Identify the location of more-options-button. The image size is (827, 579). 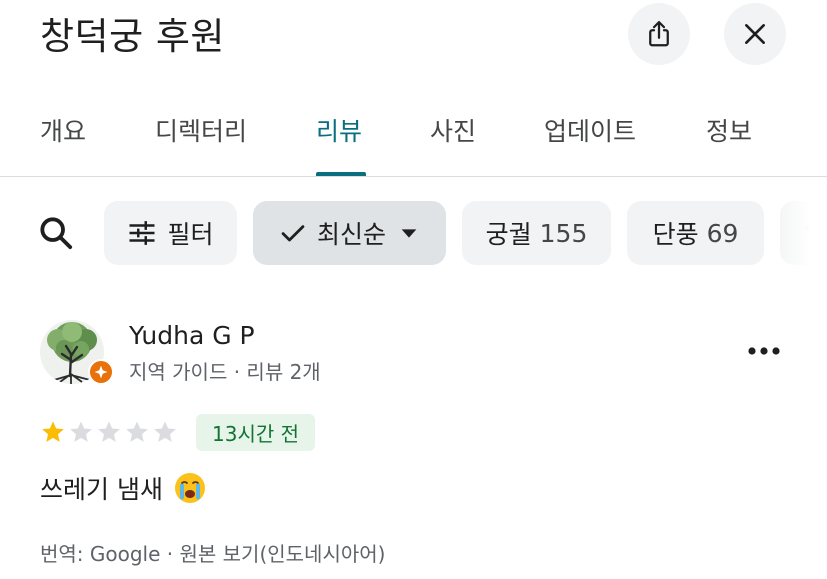
(764, 351).